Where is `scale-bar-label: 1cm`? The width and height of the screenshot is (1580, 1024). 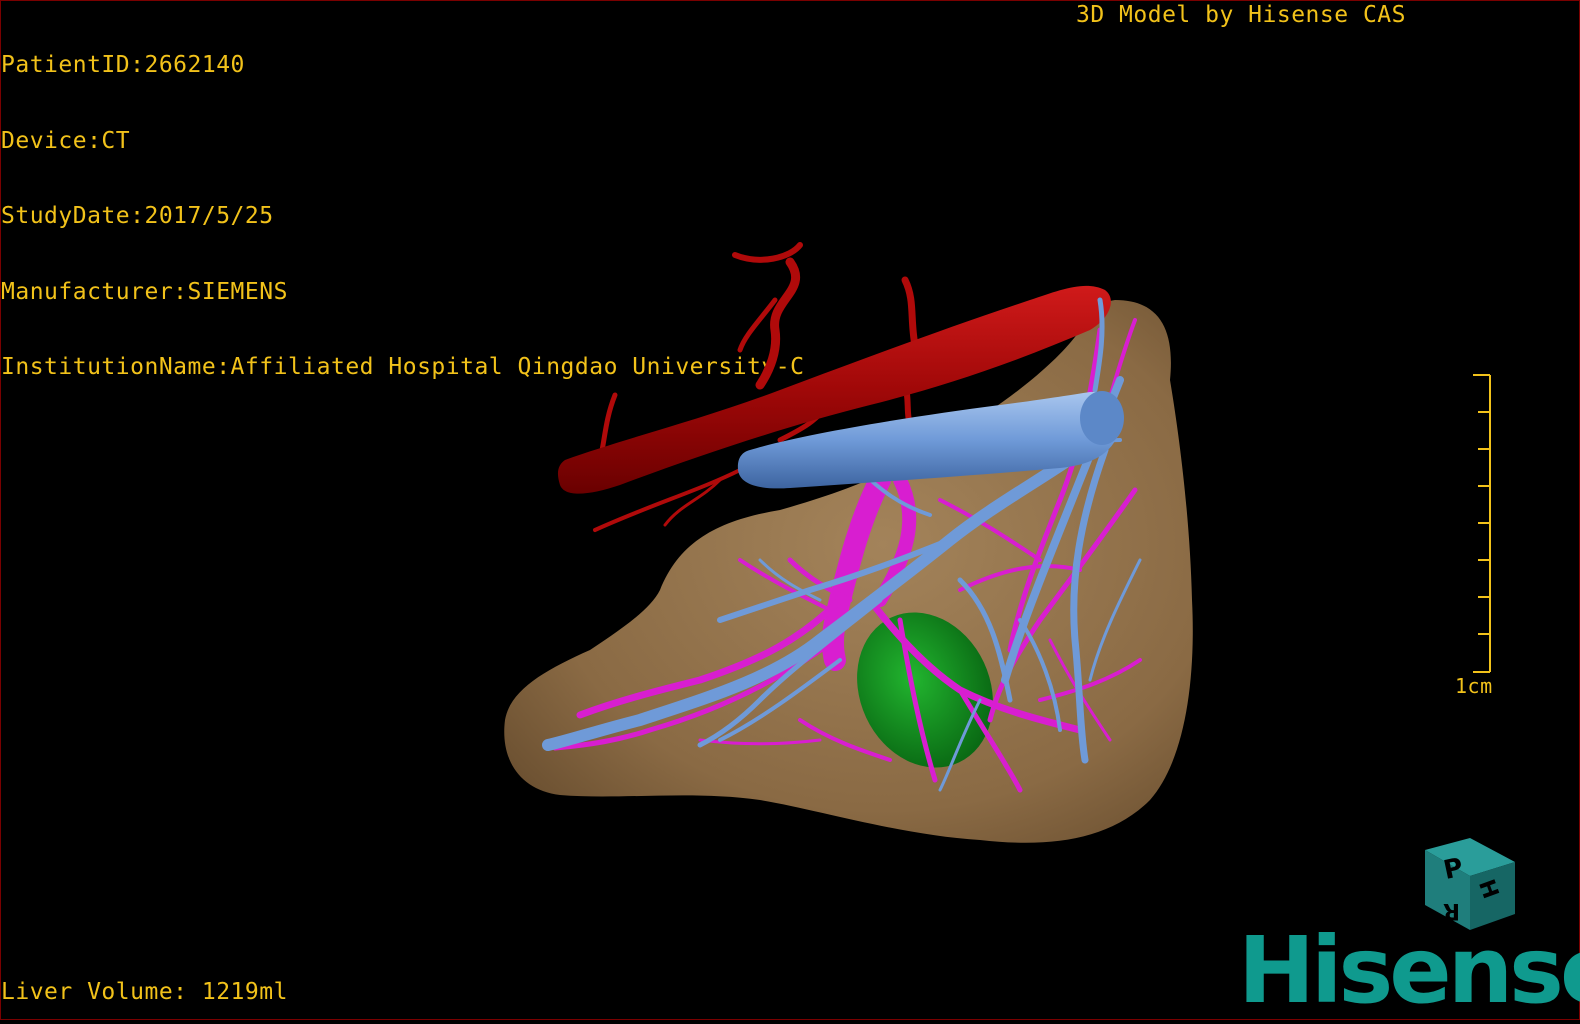
scale-bar-label: 1cm is located at coordinates (1474, 686).